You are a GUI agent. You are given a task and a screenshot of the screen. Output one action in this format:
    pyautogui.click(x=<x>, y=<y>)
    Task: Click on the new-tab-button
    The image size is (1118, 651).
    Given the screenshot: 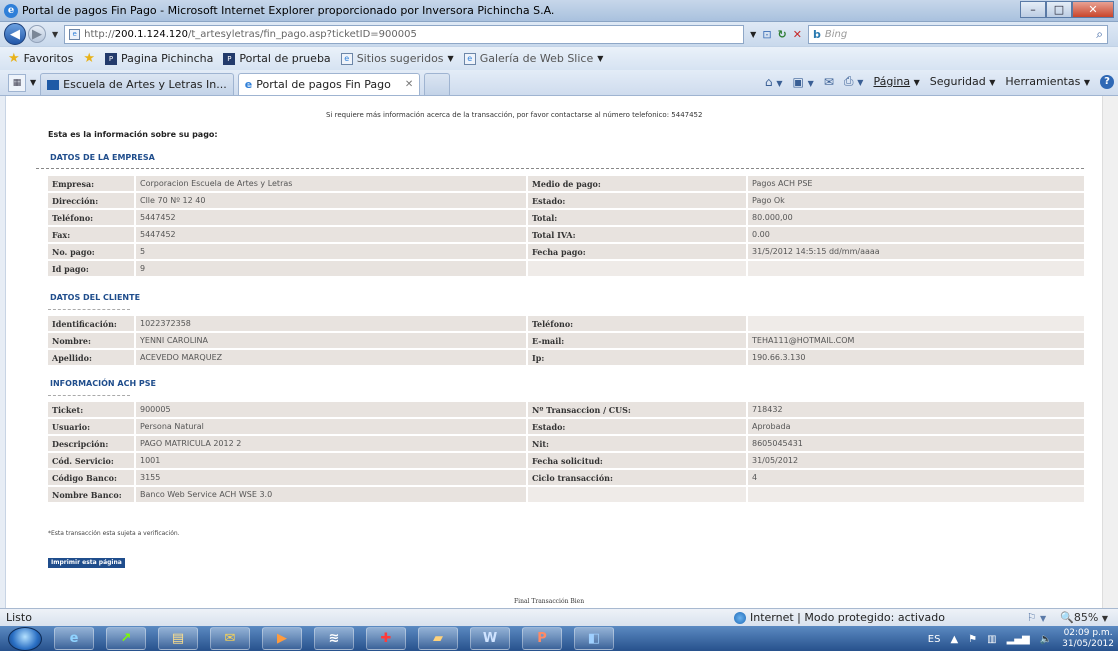 What is the action you would take?
    pyautogui.click(x=437, y=84)
    